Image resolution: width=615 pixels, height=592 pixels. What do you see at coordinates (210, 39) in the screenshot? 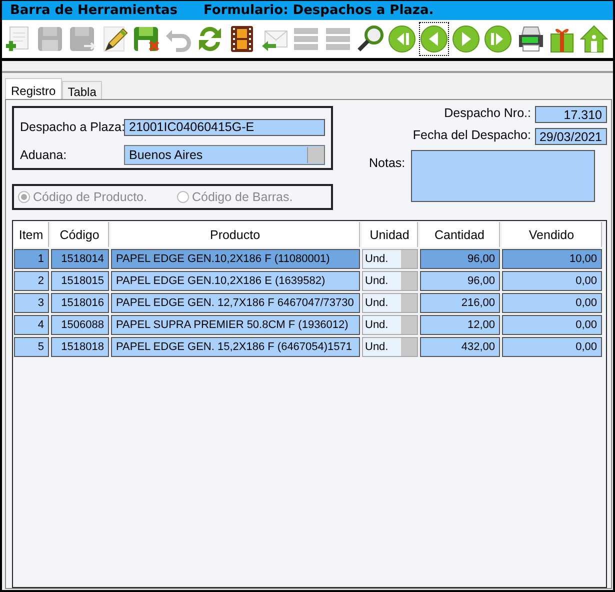
I see `refresh-arrows-icon` at bounding box center [210, 39].